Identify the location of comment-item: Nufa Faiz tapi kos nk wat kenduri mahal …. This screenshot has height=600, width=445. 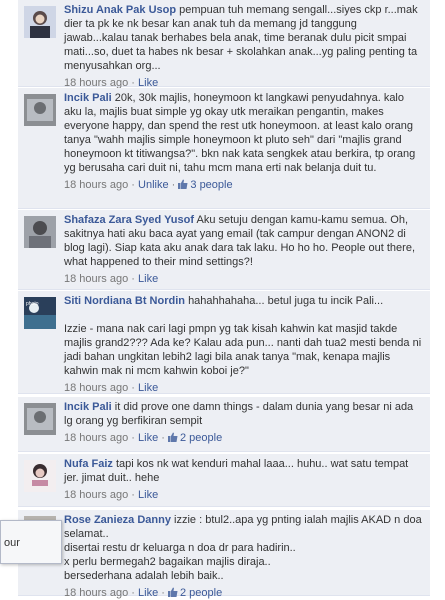
(224, 480).